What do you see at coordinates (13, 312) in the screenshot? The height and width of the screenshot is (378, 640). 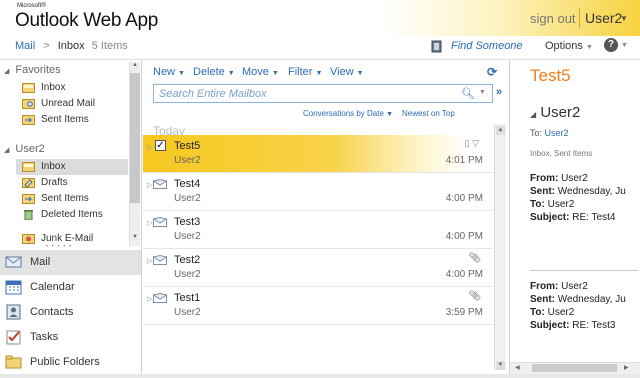 I see `contacts-icon` at bounding box center [13, 312].